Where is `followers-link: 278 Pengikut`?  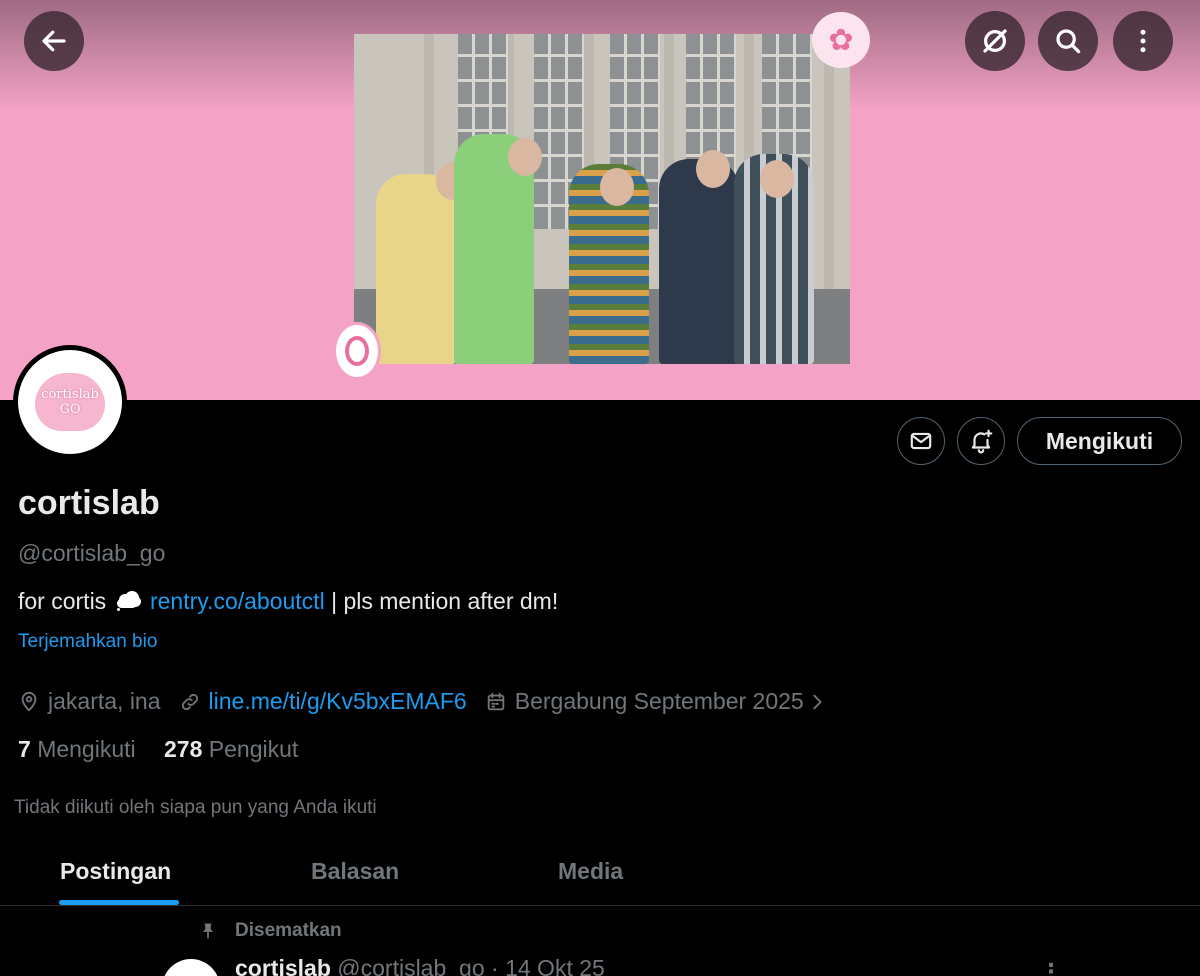 followers-link: 278 Pengikut is located at coordinates (231, 749).